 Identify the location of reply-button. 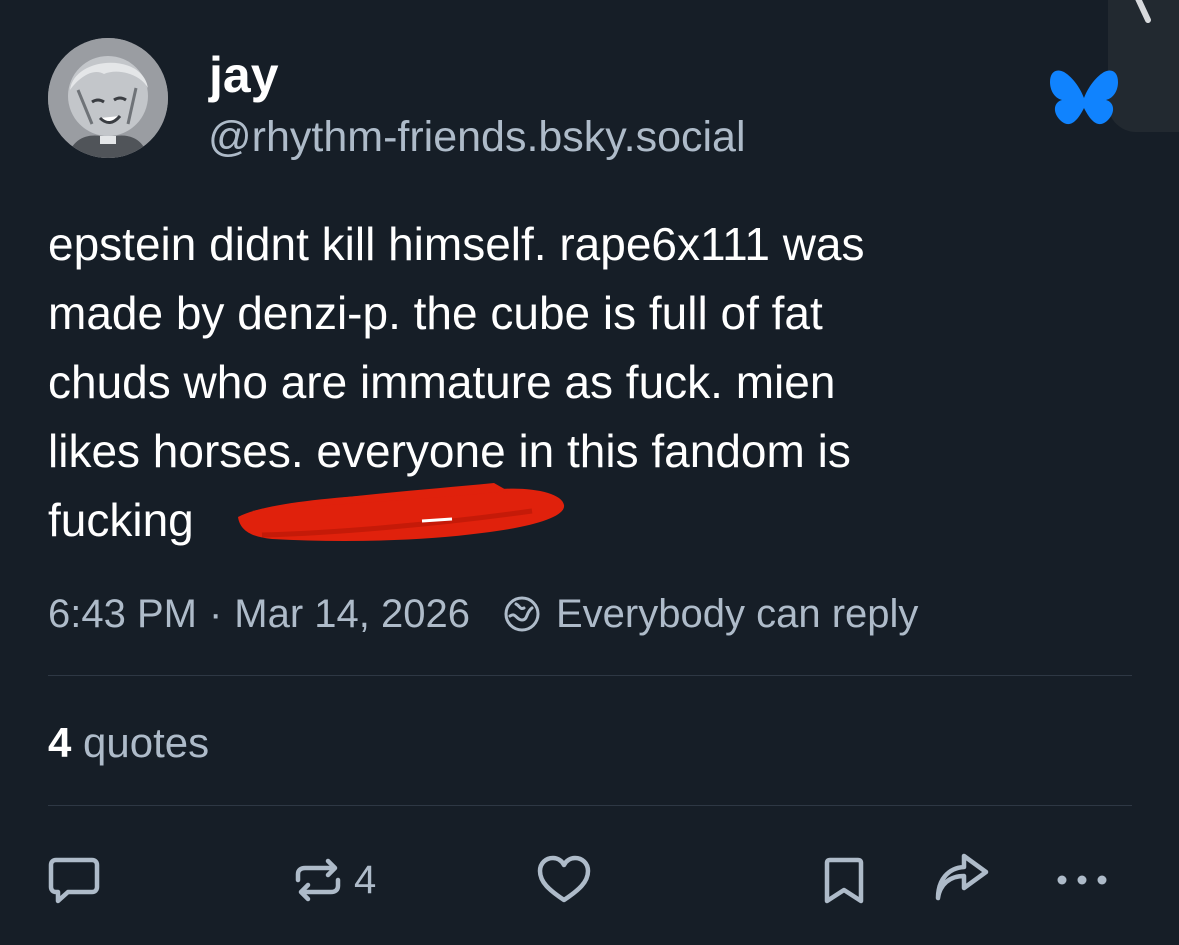
(74, 880).